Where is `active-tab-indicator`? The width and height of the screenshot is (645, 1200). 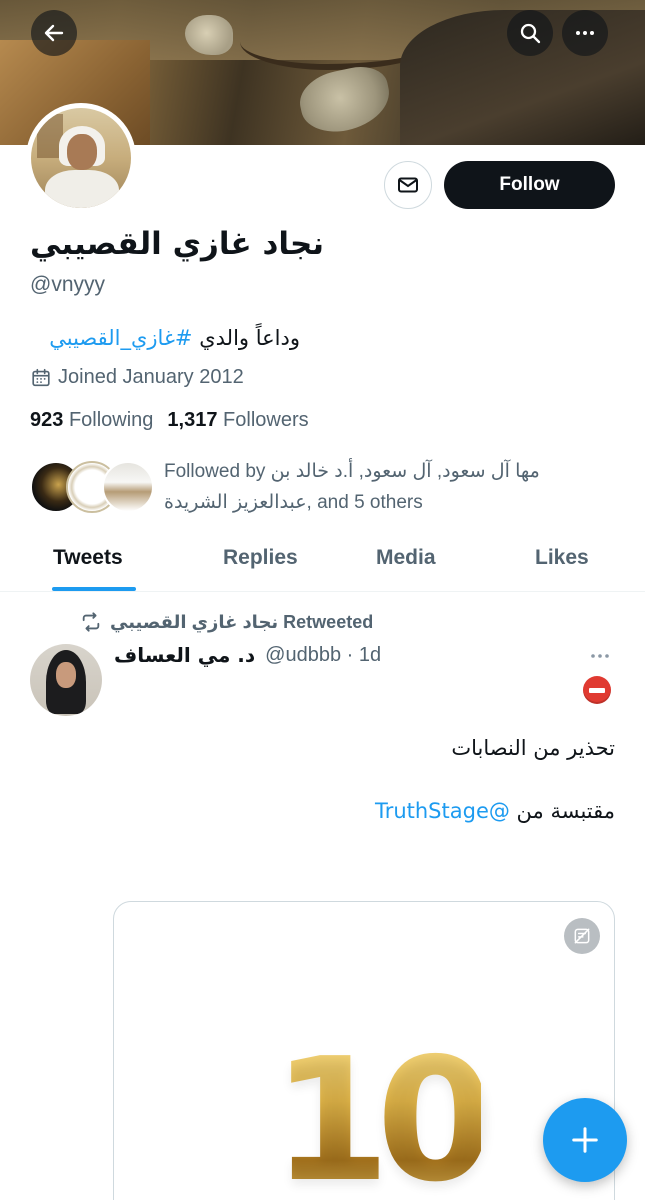
active-tab-indicator is located at coordinates (94, 589).